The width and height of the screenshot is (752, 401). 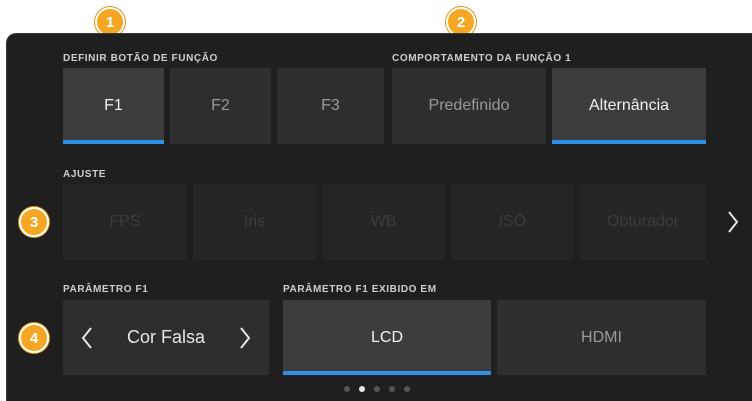 What do you see at coordinates (85, 174) in the screenshot?
I see `adjust-label: AJUSTE` at bounding box center [85, 174].